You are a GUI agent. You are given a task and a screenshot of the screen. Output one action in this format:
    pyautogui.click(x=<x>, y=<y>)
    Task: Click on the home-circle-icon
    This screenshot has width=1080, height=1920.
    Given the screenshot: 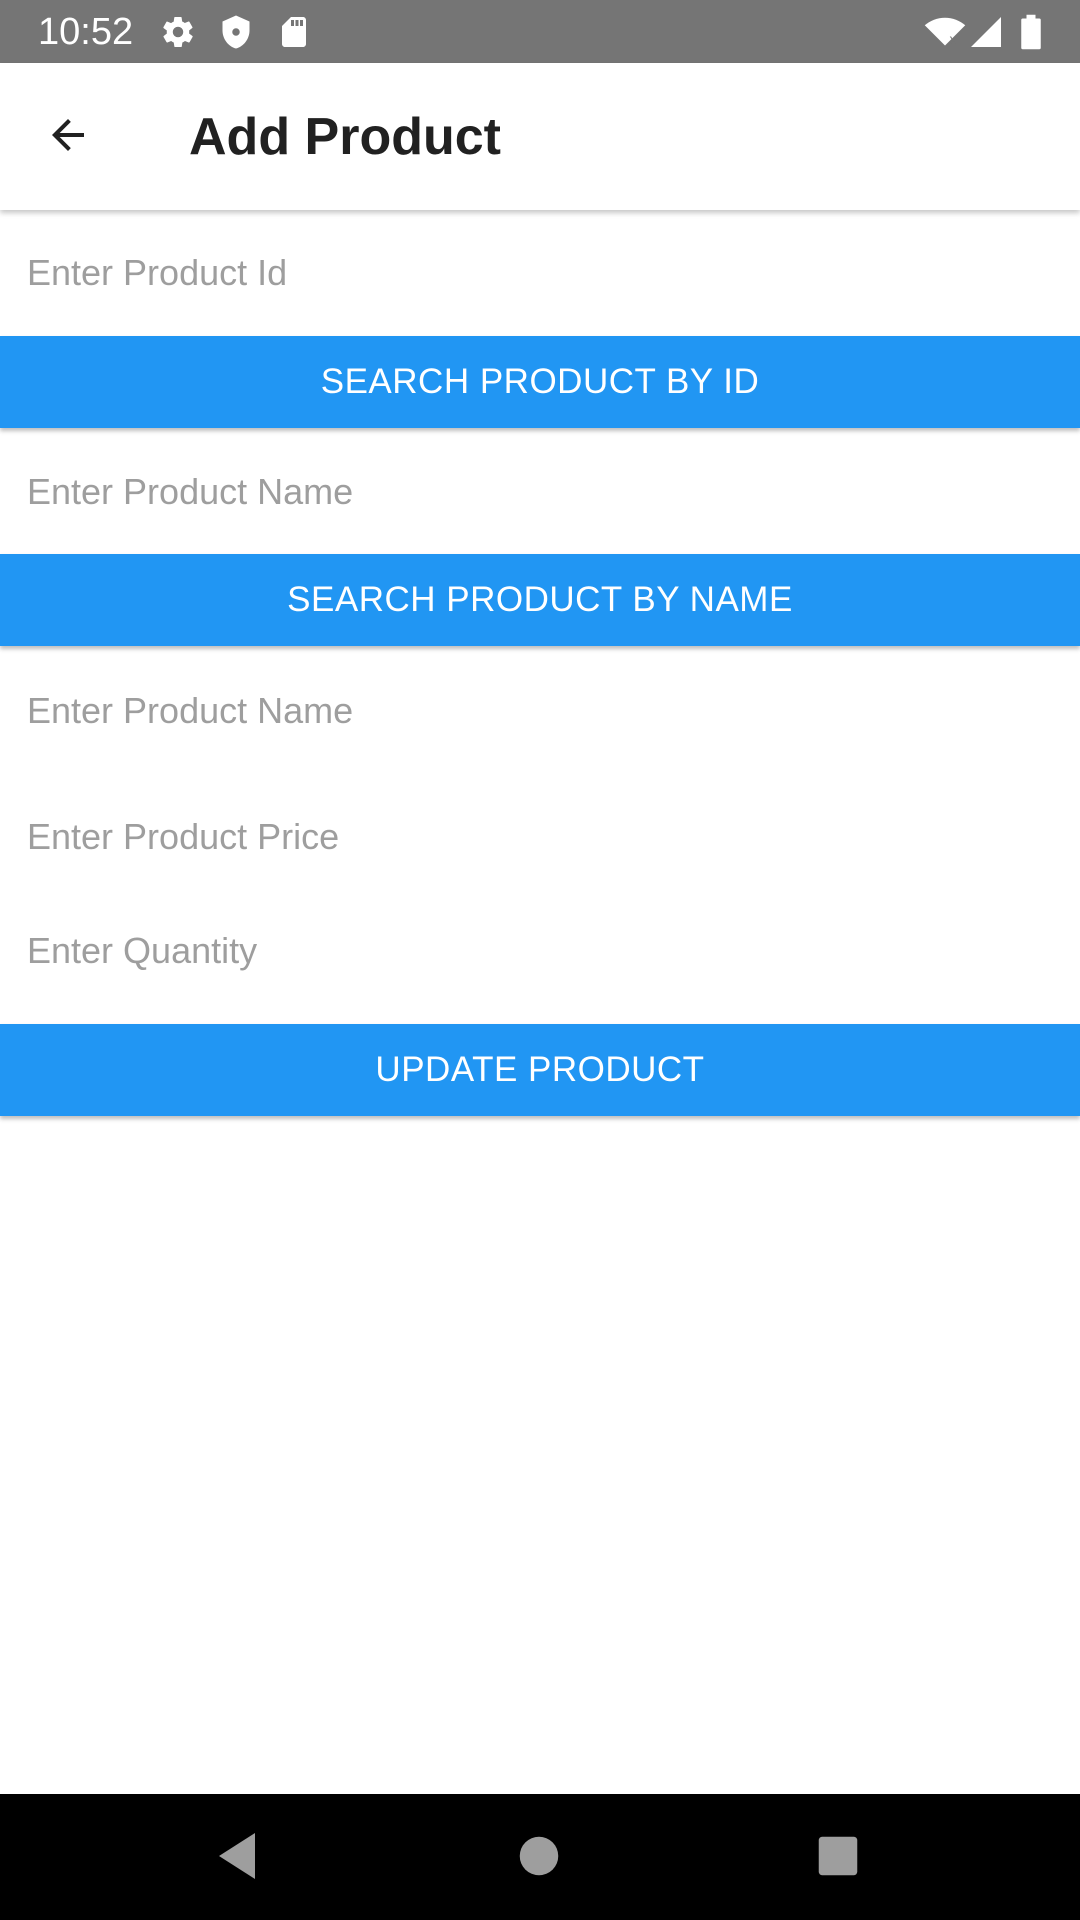 What is the action you would take?
    pyautogui.click(x=539, y=1858)
    